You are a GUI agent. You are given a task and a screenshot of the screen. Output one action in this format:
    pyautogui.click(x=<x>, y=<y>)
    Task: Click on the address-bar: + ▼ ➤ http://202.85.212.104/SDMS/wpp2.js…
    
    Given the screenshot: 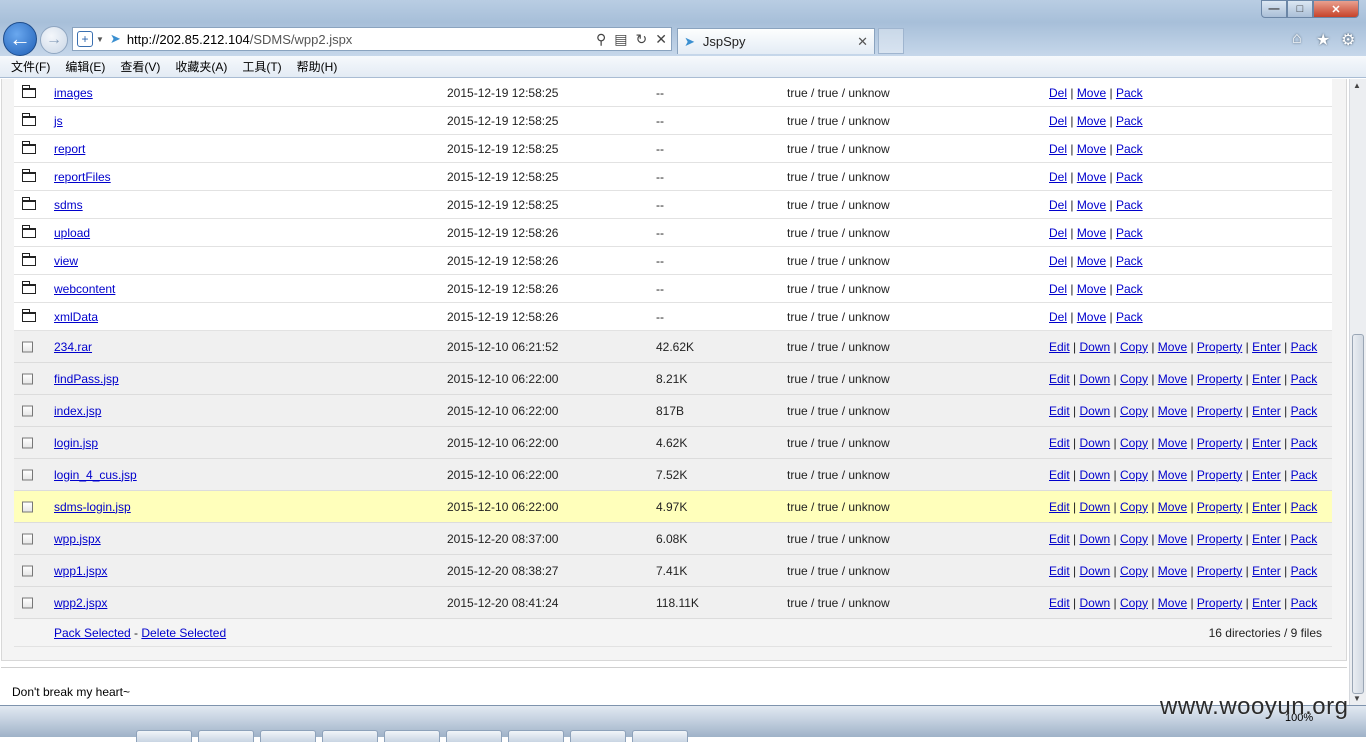 What is the action you would take?
    pyautogui.click(x=372, y=39)
    